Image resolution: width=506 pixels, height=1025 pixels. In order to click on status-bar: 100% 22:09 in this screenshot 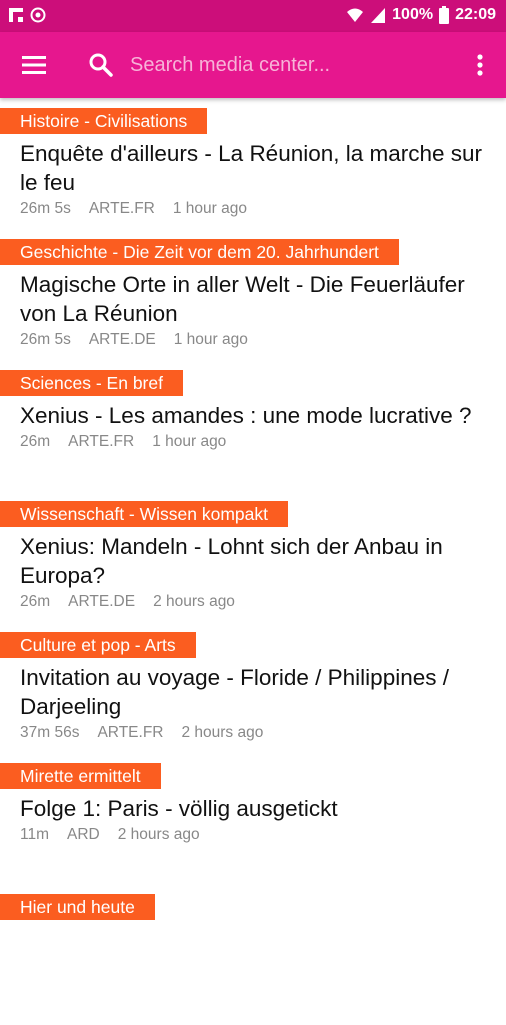, I will do `click(253, 16)`.